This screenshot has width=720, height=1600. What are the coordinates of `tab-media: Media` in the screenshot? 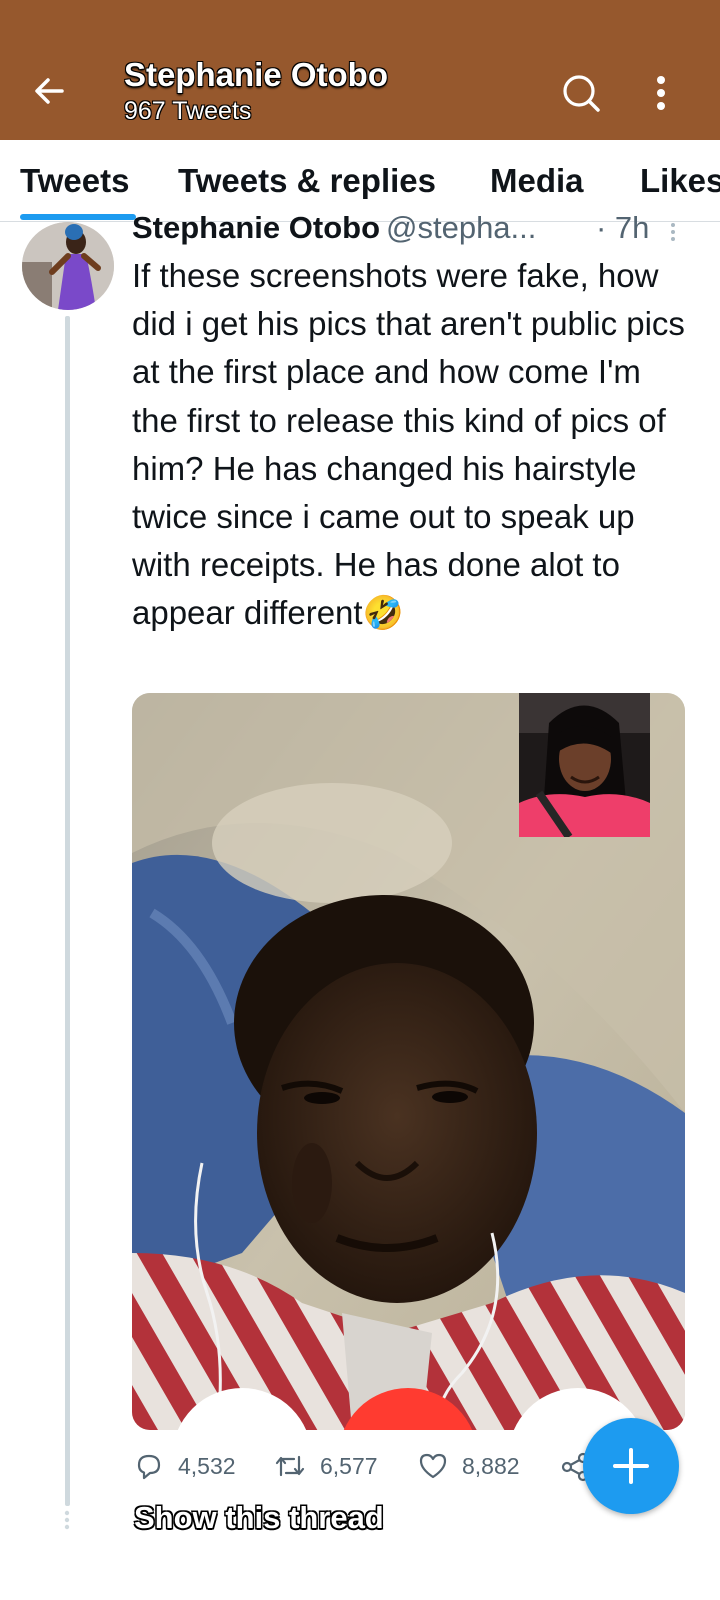 It's located at (537, 181).